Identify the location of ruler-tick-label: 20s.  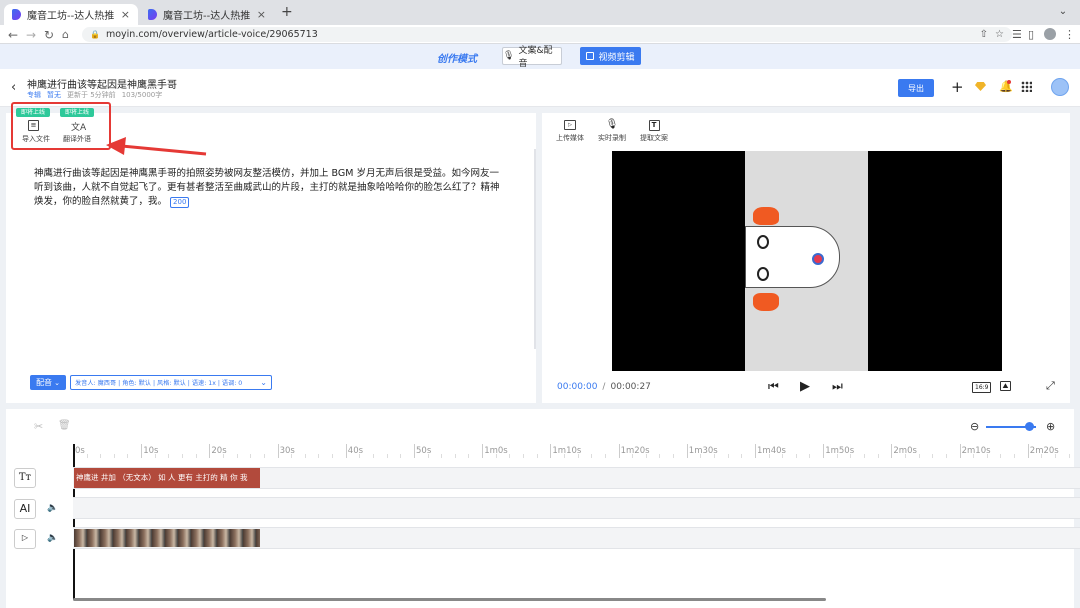
(219, 451).